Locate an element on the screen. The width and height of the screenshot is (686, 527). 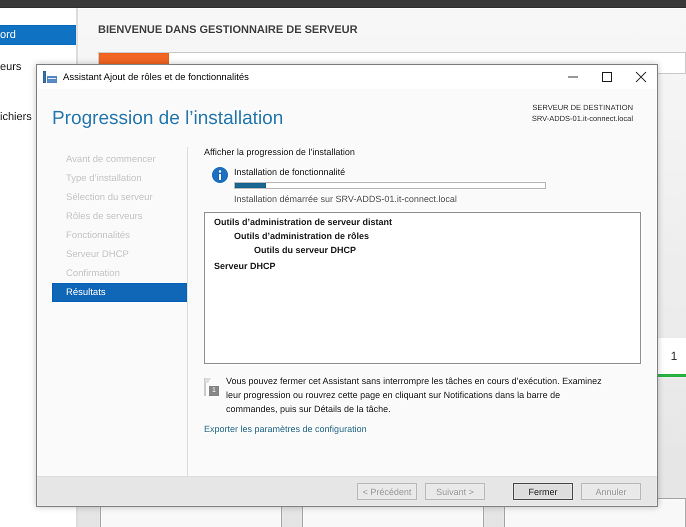
sidebar-item: ichiers is located at coordinates (16, 117).